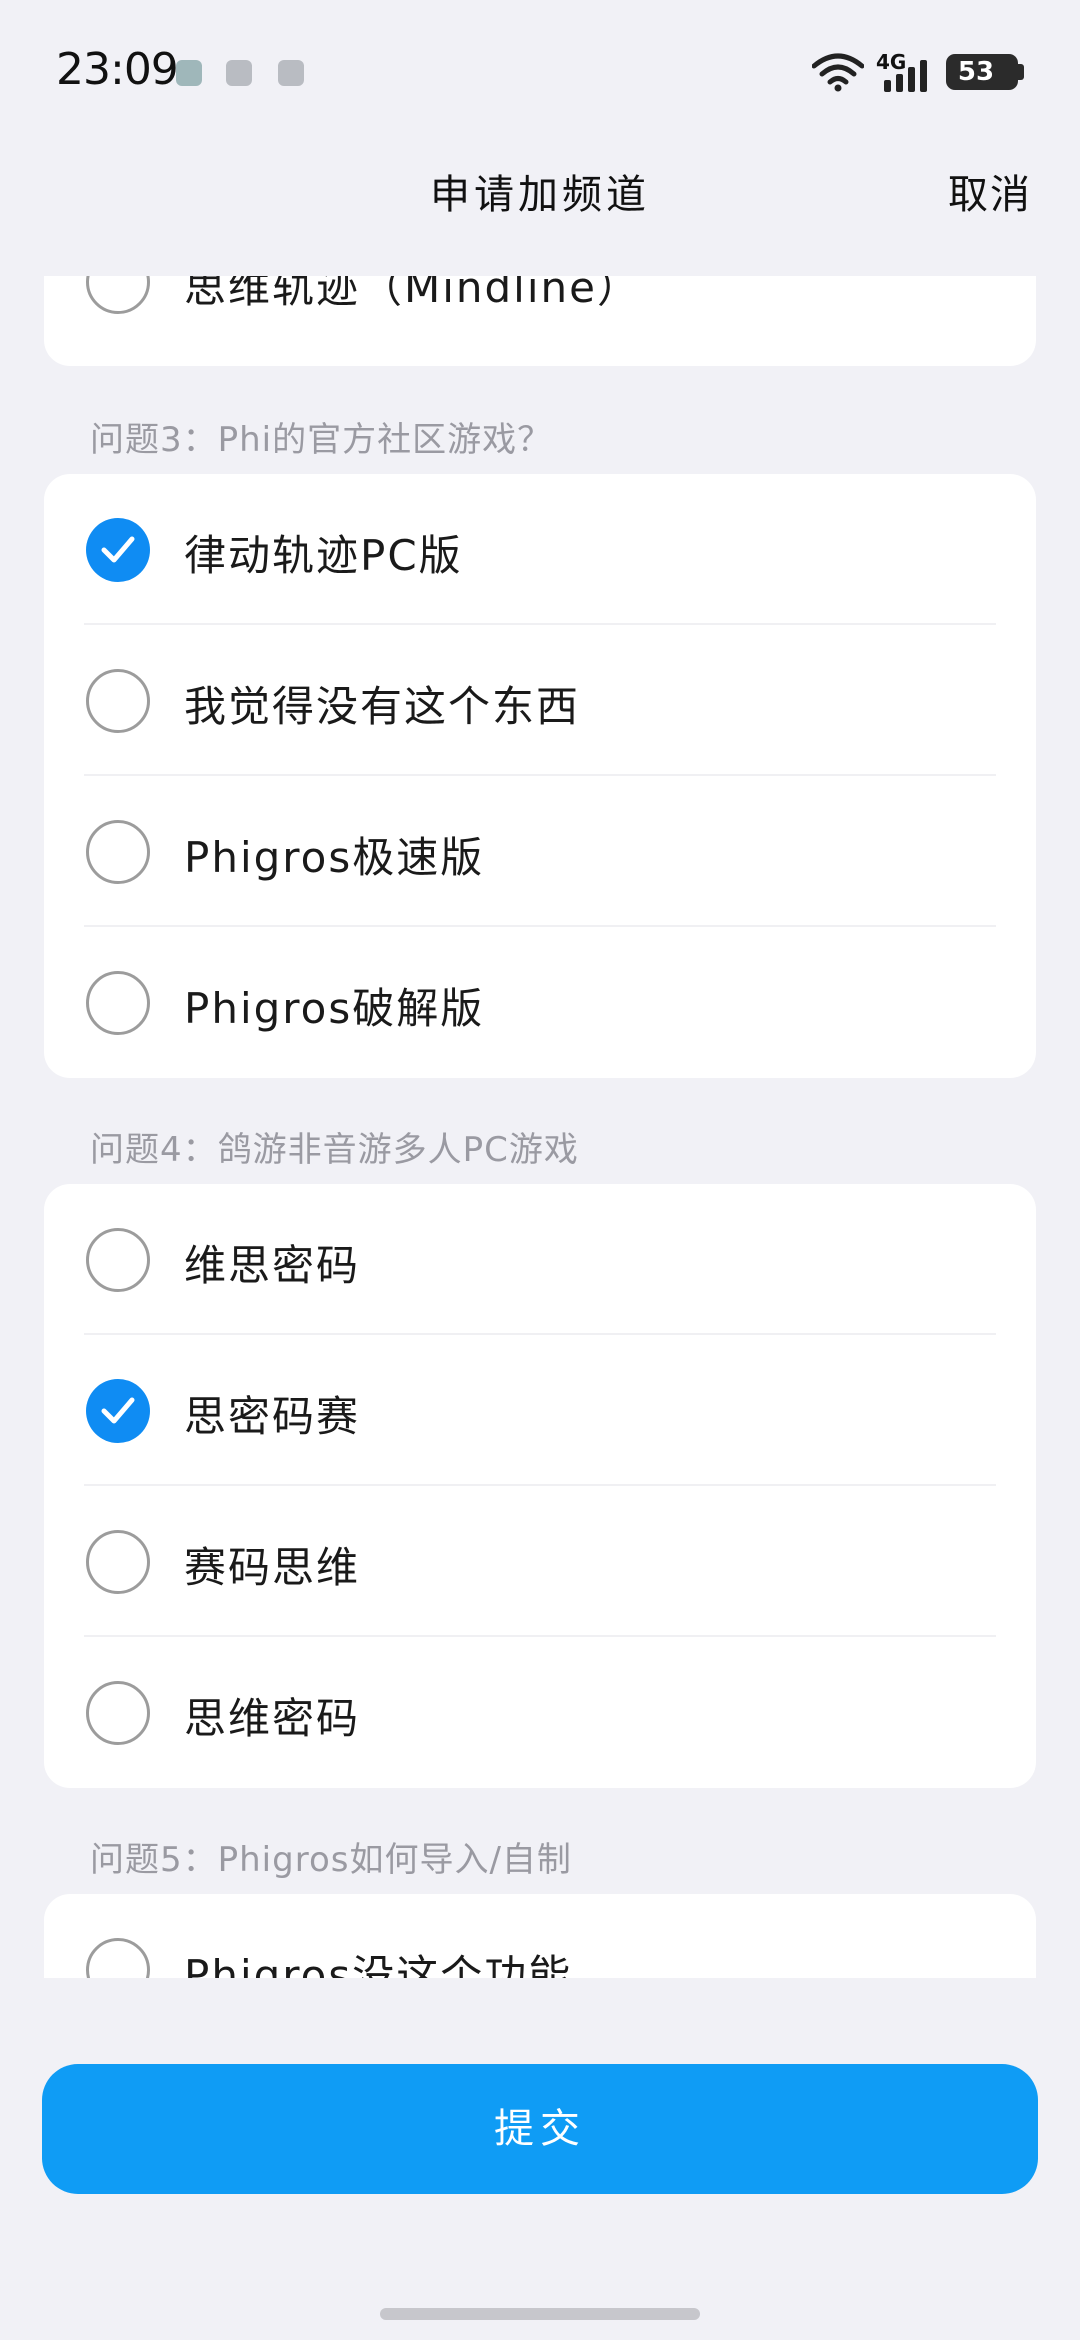 Image resolution: width=1080 pixels, height=2340 pixels. I want to click on option-label: 我觉得没有这个东西, so click(382, 706).